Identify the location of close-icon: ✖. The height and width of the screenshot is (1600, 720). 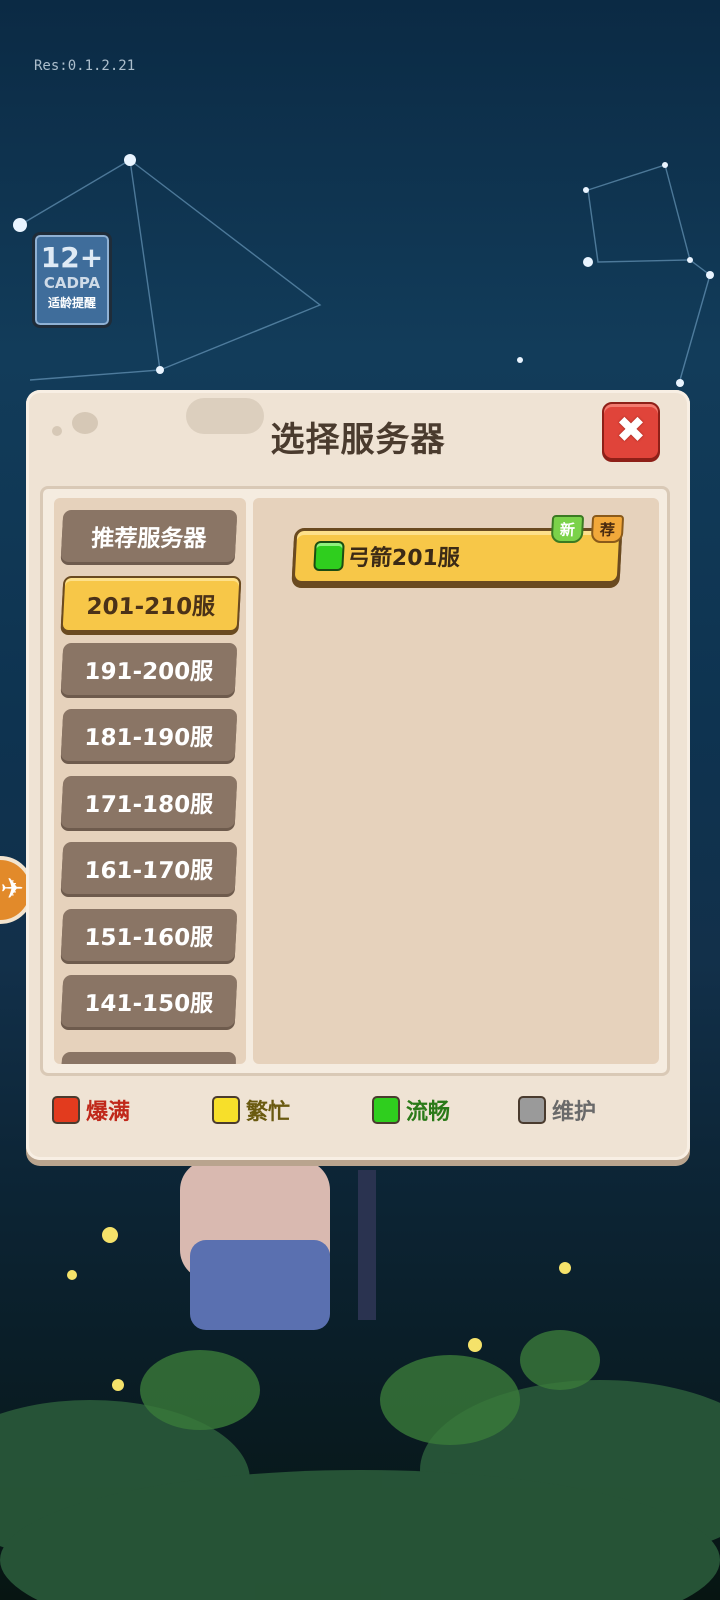
(631, 430).